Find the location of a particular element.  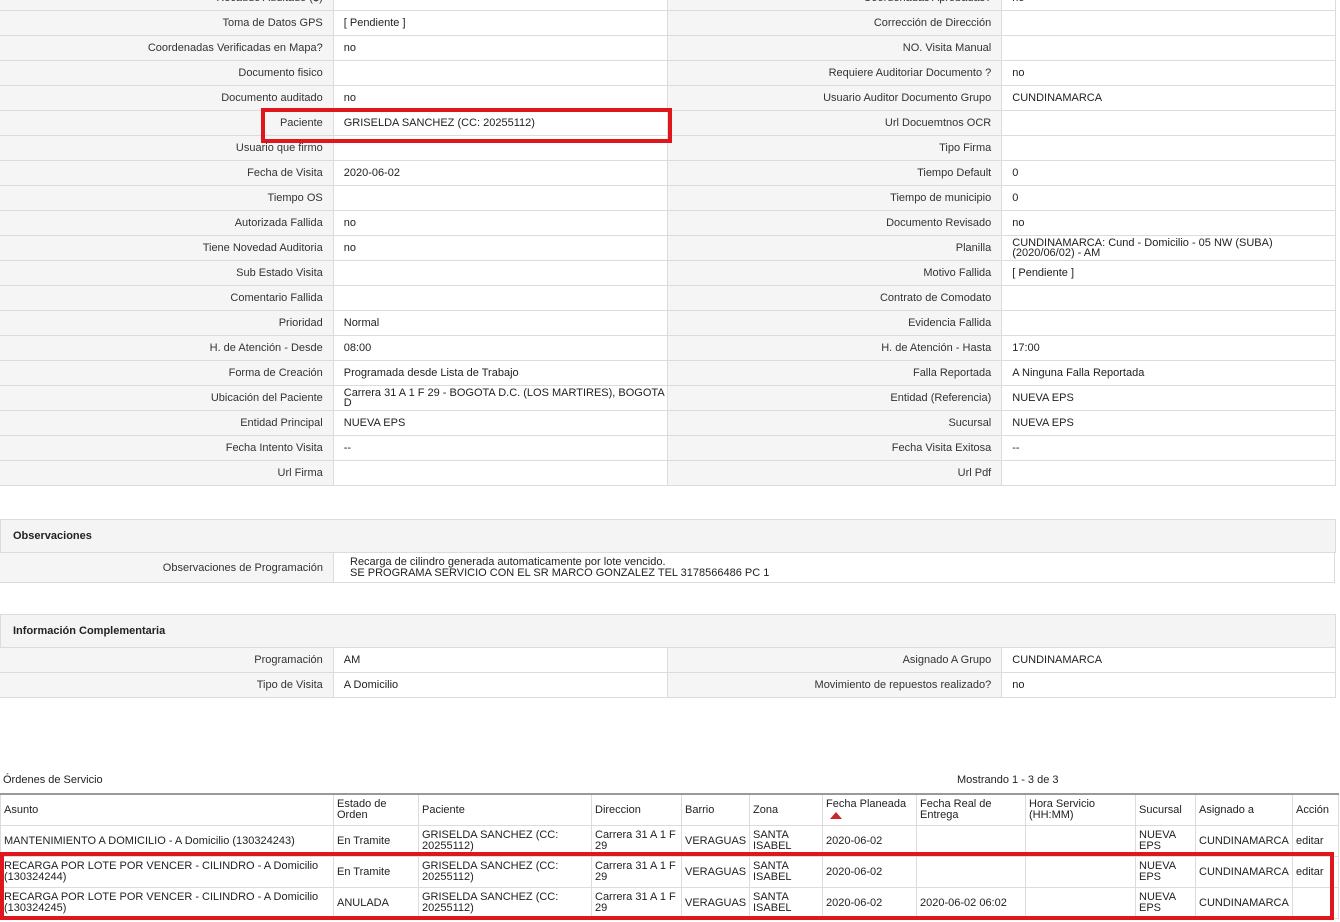

field-value: A Domicilio is located at coordinates (500, 685).